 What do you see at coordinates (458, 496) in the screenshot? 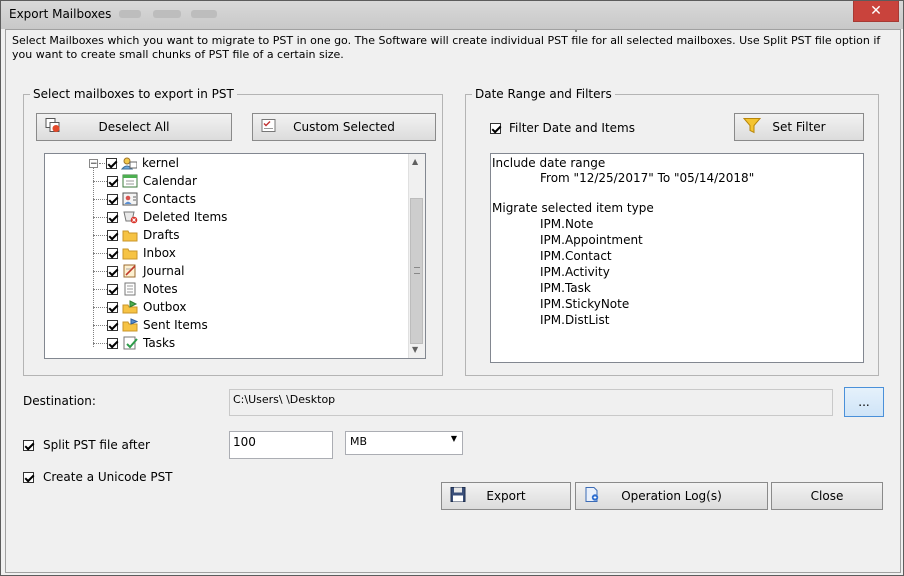
I see `save-disk-icon` at bounding box center [458, 496].